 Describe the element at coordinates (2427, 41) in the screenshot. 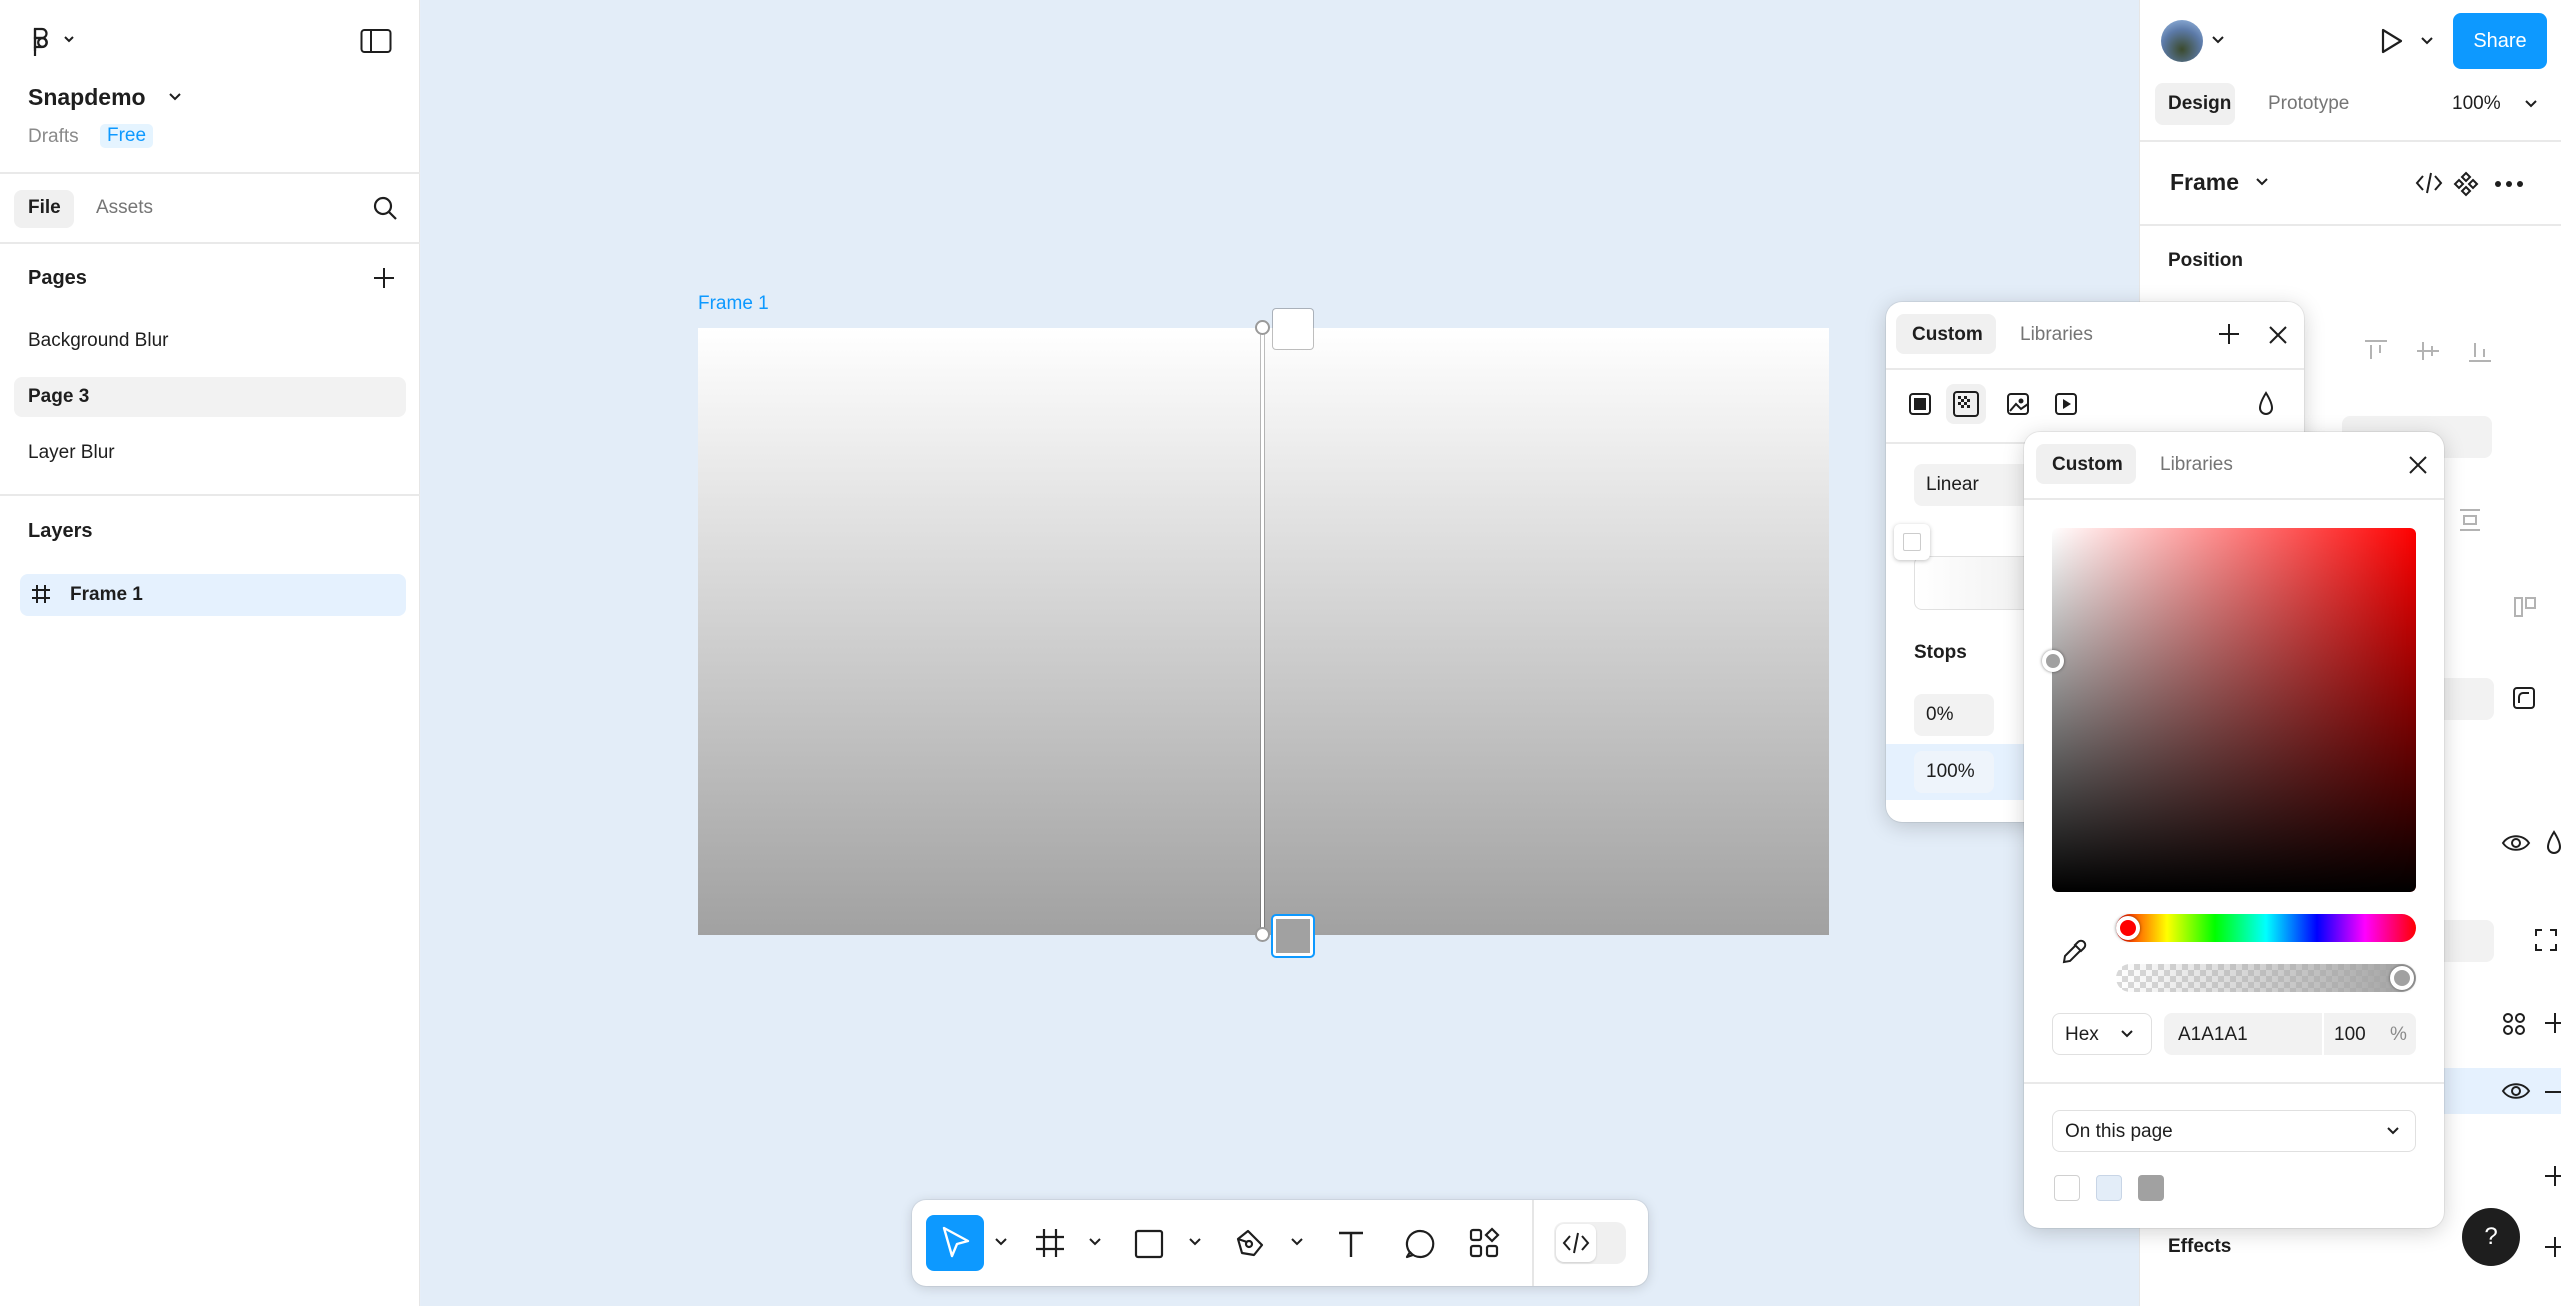

I see `present-chevron-icon` at that location.